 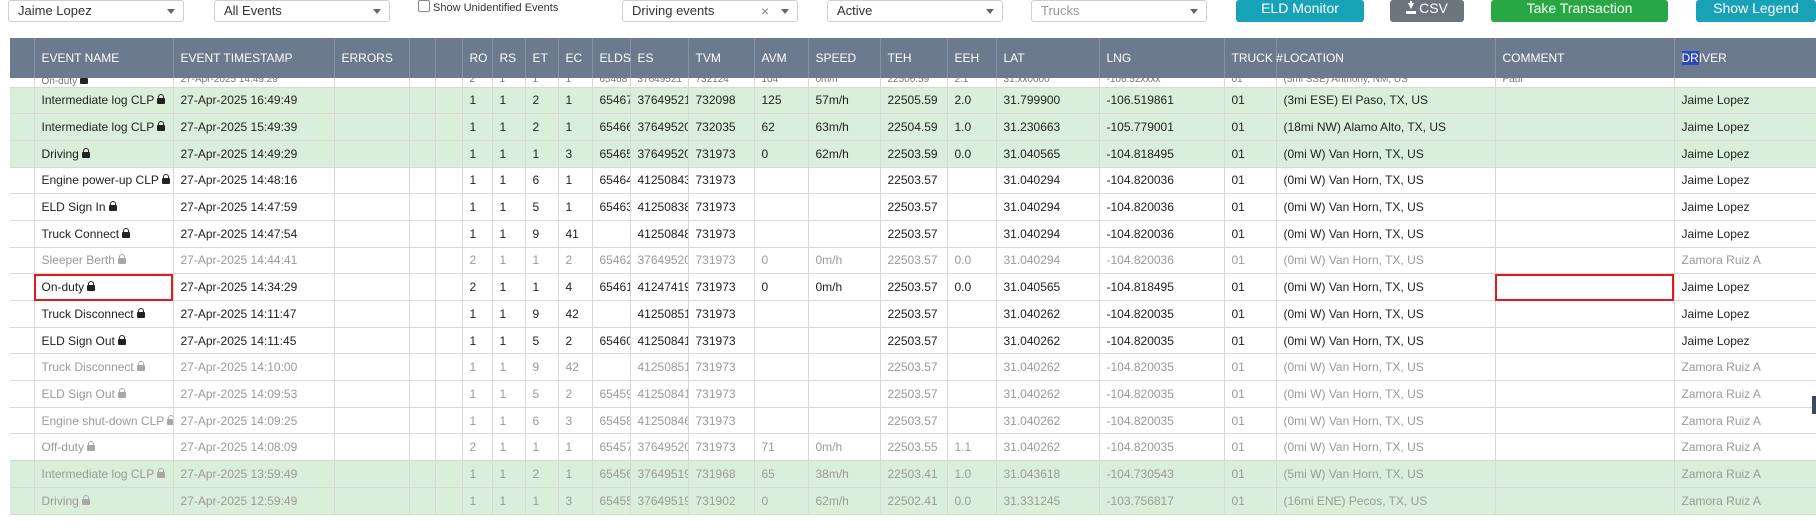 I want to click on table-cell: 0.0, so click(x=972, y=154).